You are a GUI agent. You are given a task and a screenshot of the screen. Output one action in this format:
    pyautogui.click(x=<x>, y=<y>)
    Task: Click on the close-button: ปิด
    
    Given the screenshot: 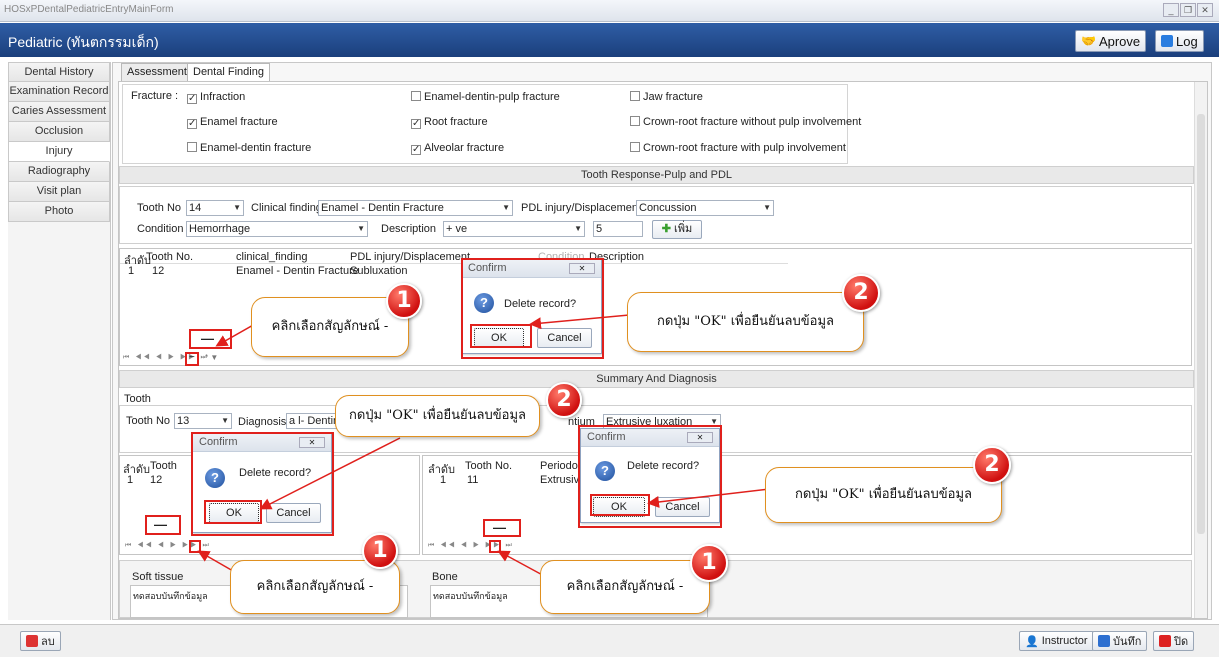 What is the action you would take?
    pyautogui.click(x=1174, y=641)
    